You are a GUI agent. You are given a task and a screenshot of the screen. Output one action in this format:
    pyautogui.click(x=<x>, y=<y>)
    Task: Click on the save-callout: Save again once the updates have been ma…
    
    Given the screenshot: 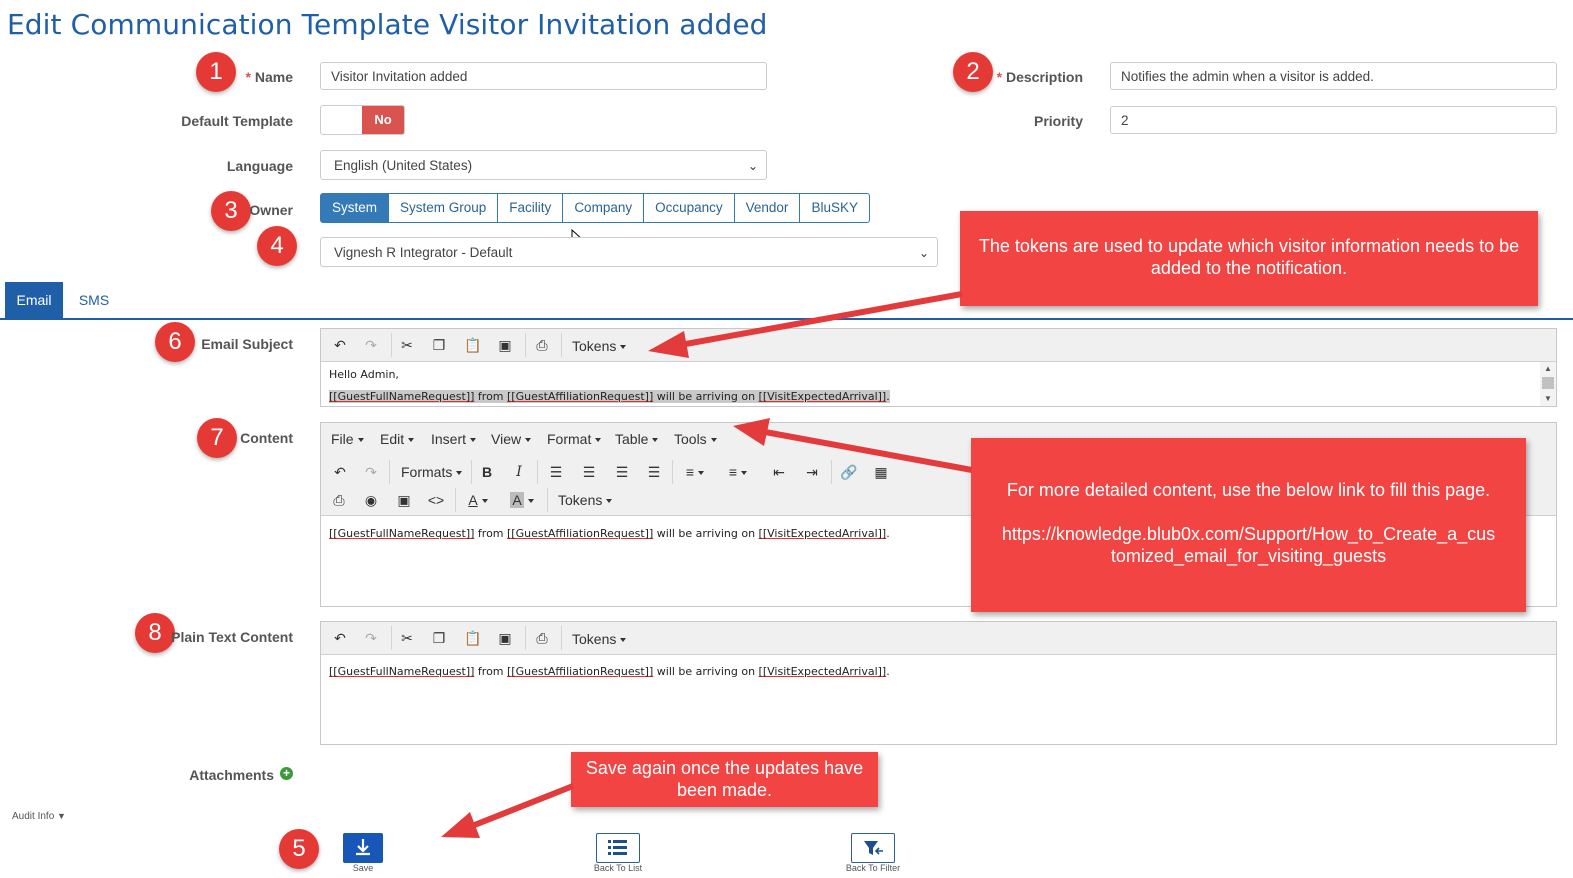 What is the action you would take?
    pyautogui.click(x=724, y=779)
    